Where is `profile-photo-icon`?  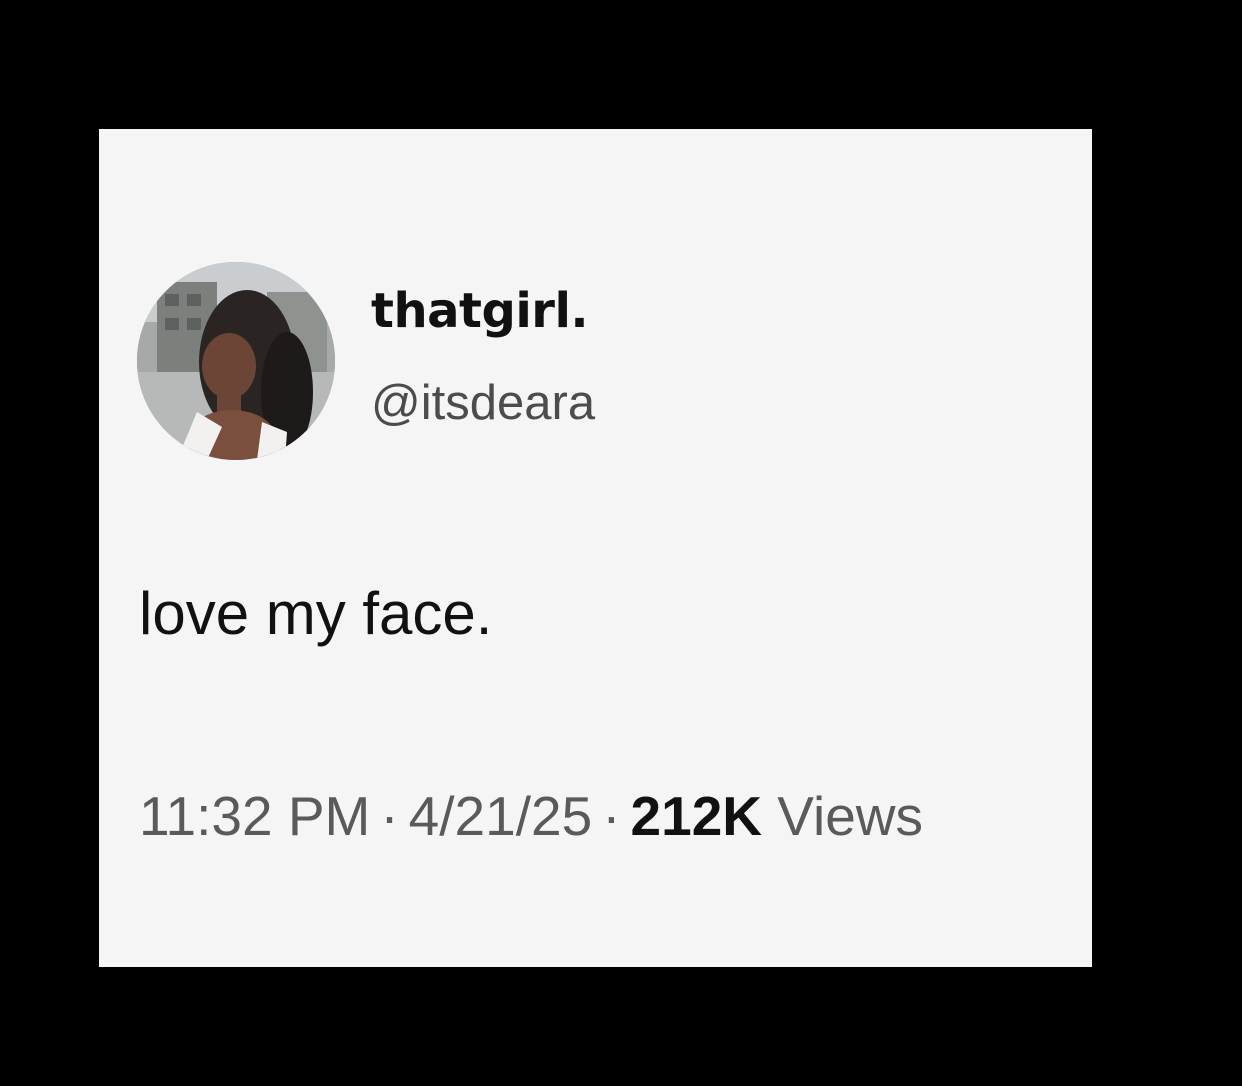 profile-photo-icon is located at coordinates (236, 361).